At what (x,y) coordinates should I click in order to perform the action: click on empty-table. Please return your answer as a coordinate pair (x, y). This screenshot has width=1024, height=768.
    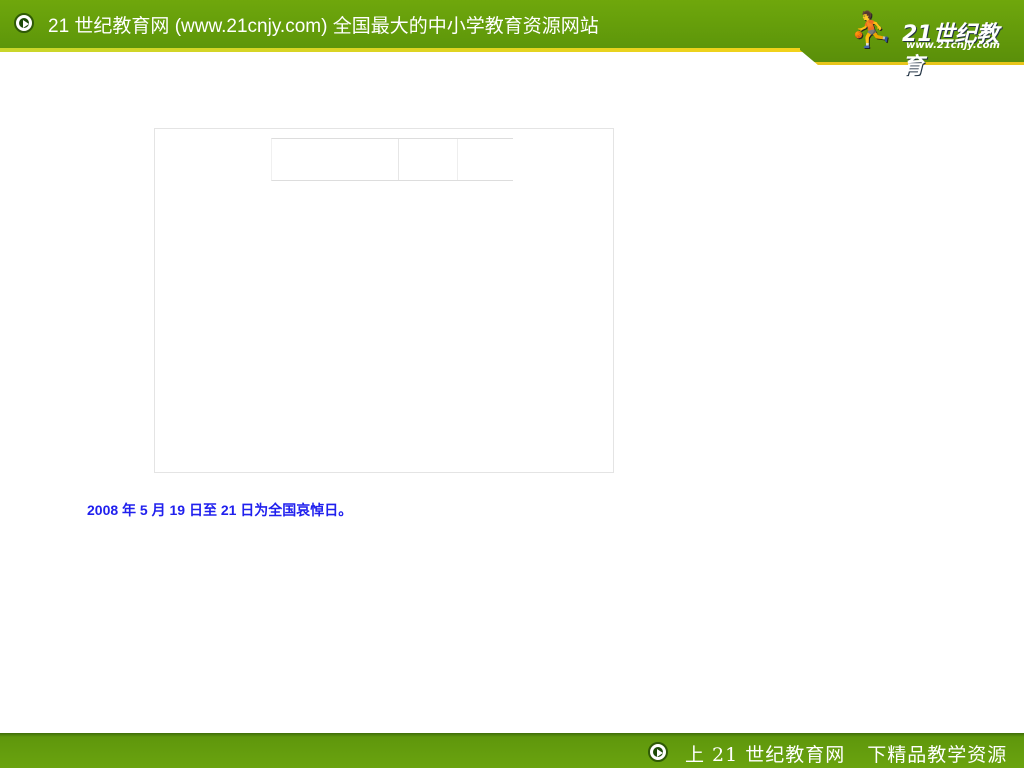
    Looking at the image, I should click on (392, 159).